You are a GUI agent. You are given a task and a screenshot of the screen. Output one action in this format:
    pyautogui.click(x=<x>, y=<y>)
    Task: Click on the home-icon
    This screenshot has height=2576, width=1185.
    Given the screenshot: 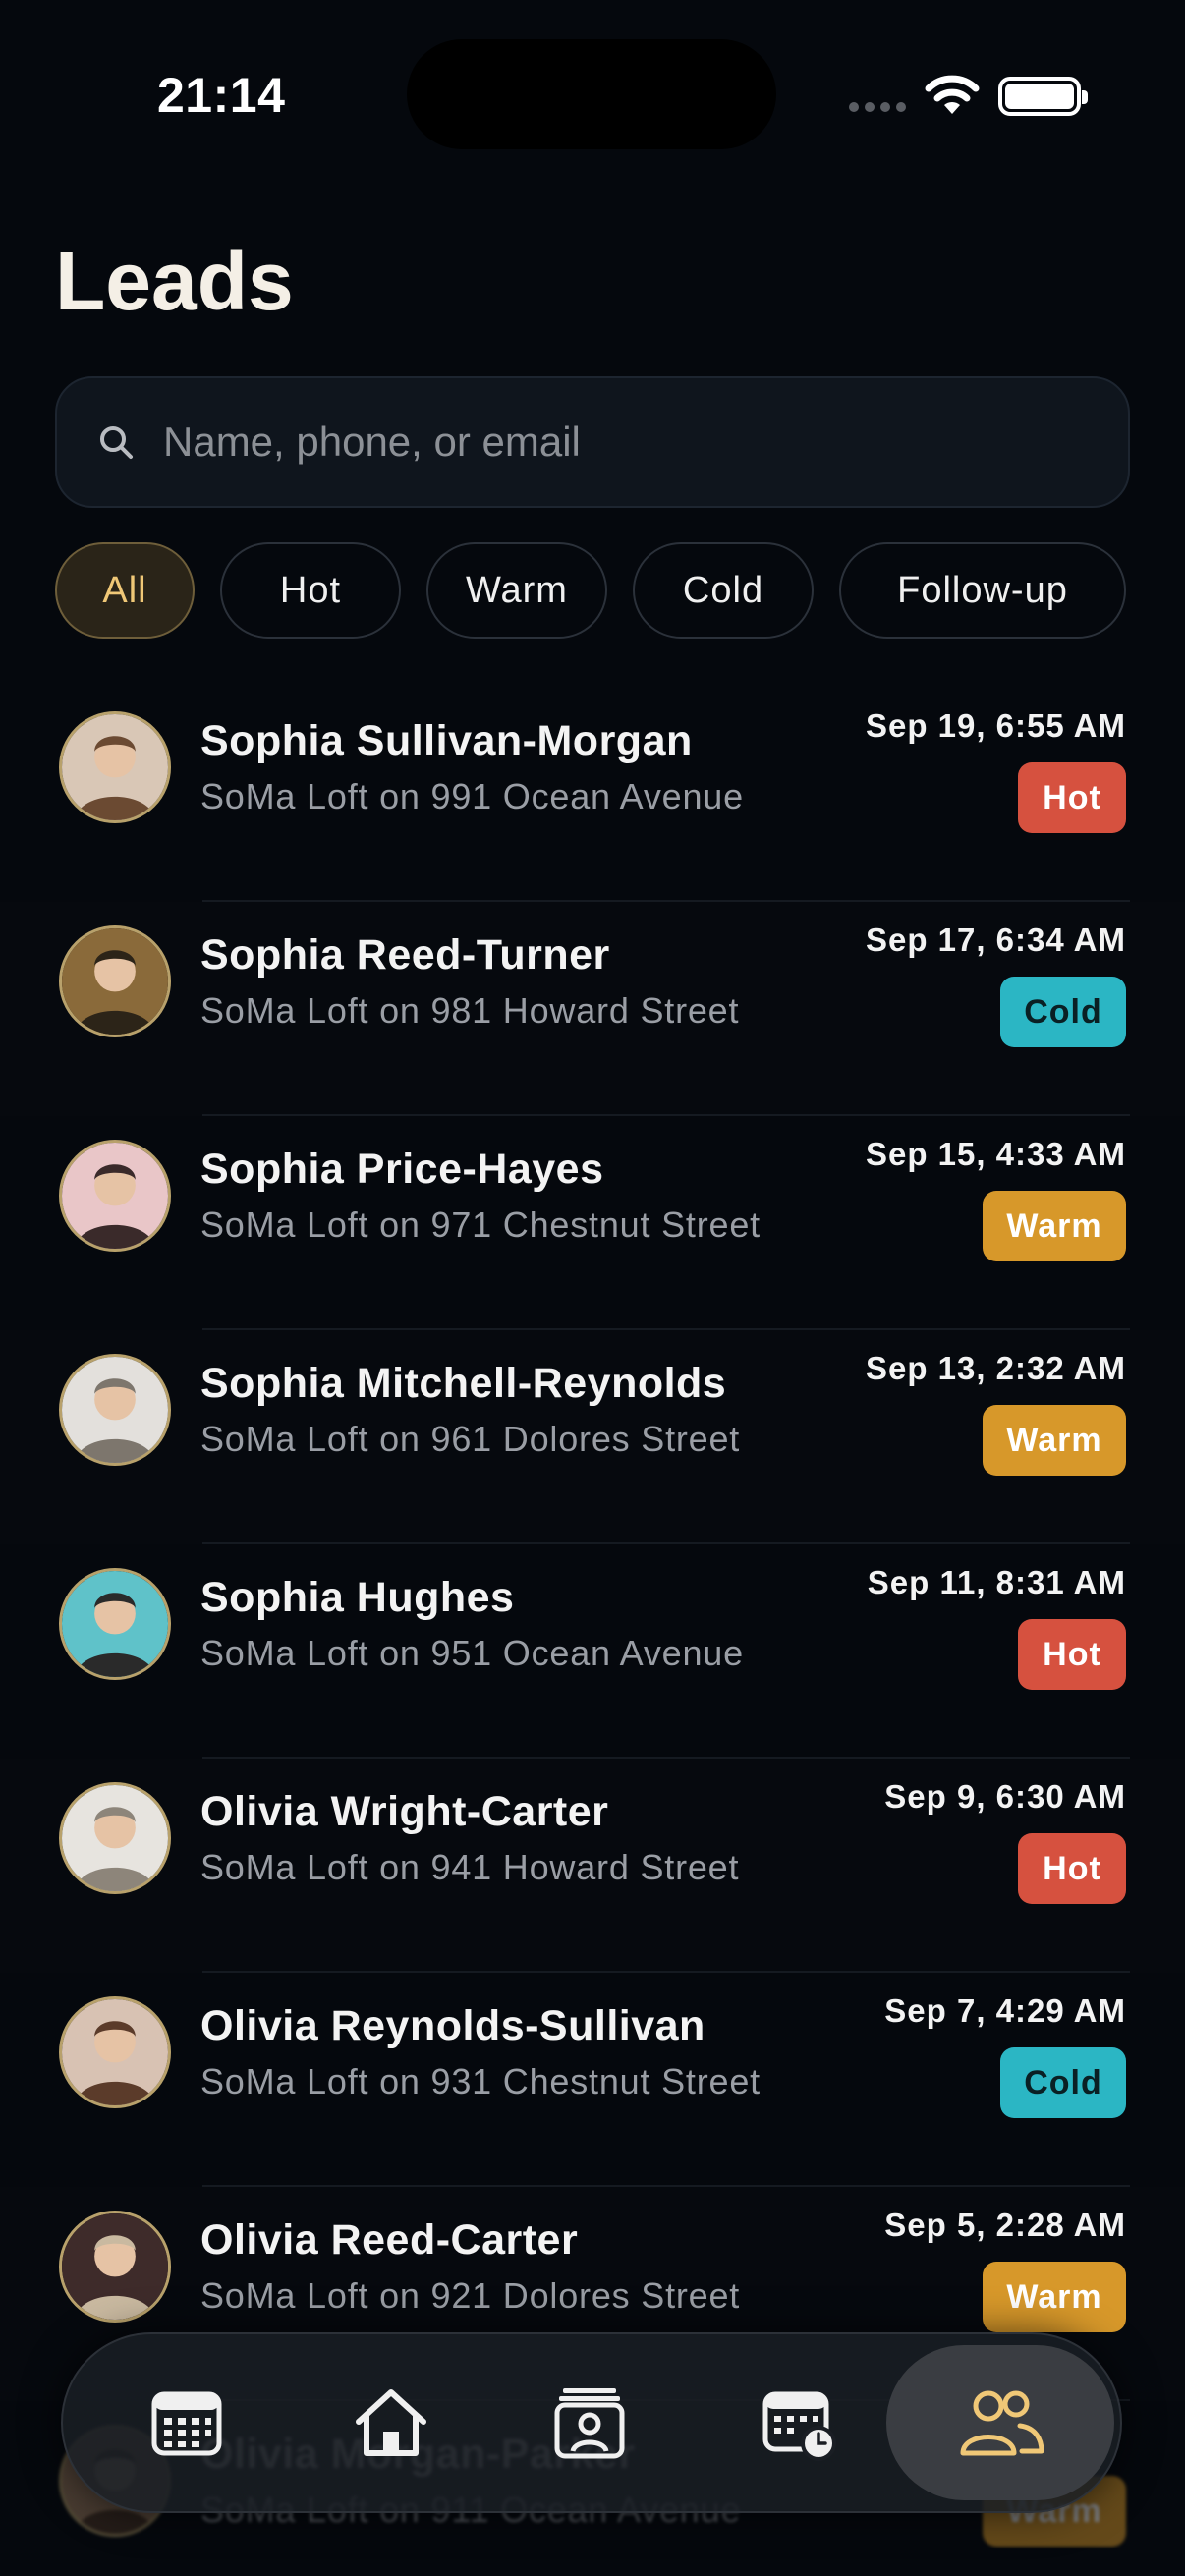 What is the action you would take?
    pyautogui.click(x=391, y=2422)
    